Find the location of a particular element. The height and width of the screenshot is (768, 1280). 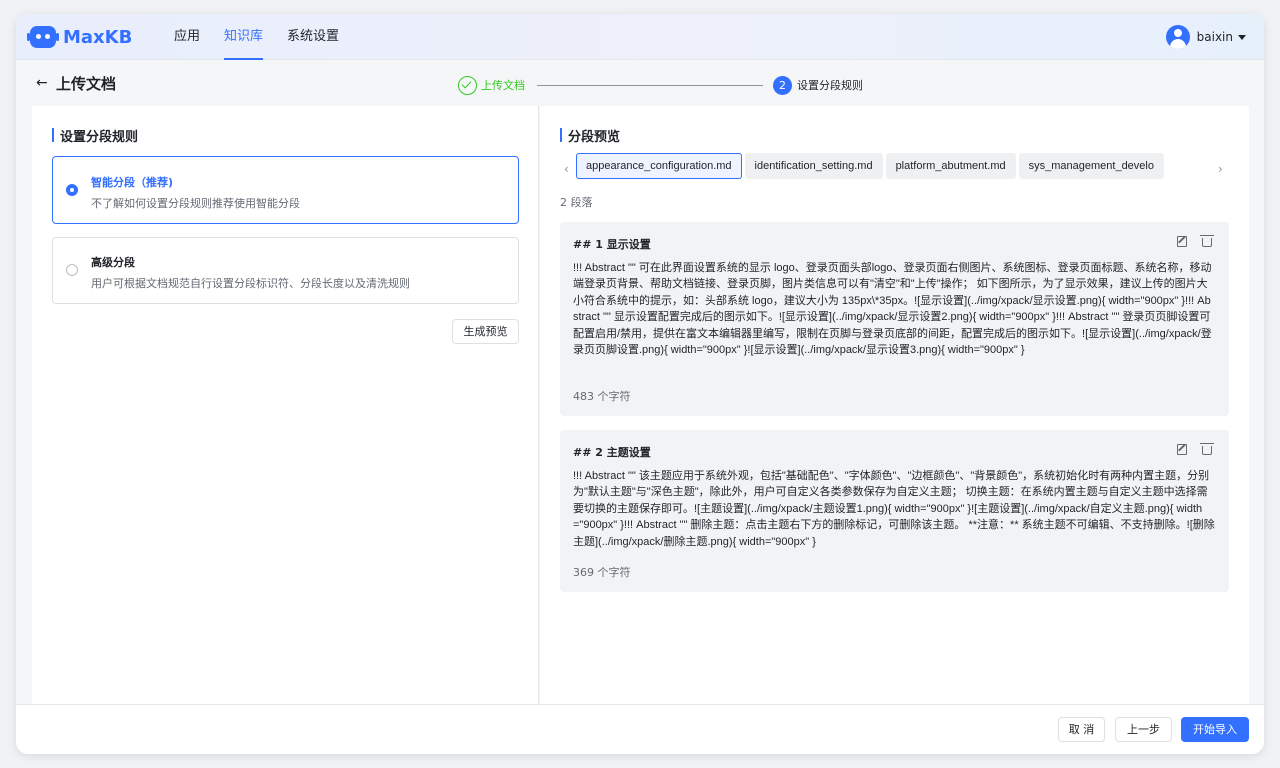

step2-label: 设置分段规则 is located at coordinates (830, 85).